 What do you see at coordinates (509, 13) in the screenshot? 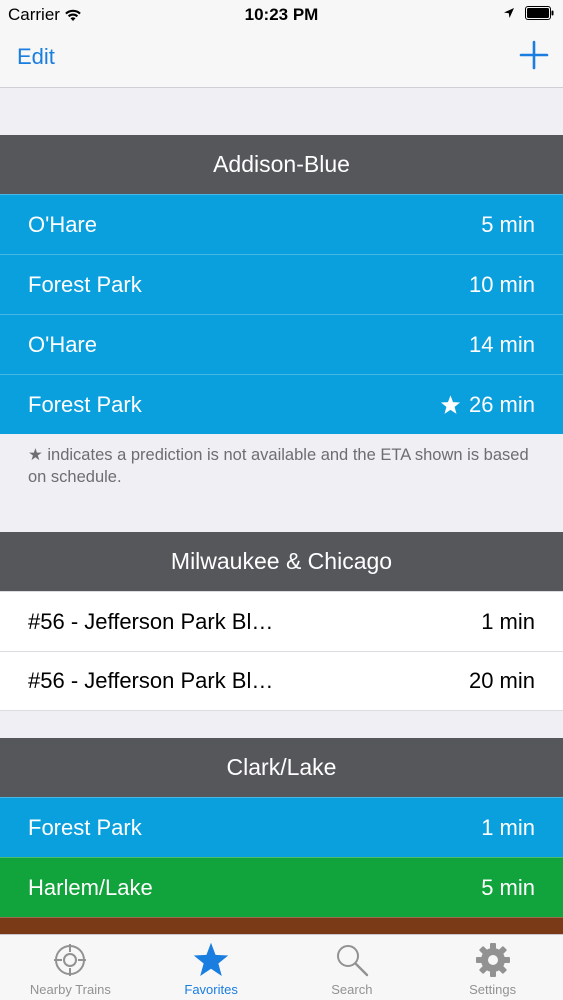
I see `location-arrow-icon` at bounding box center [509, 13].